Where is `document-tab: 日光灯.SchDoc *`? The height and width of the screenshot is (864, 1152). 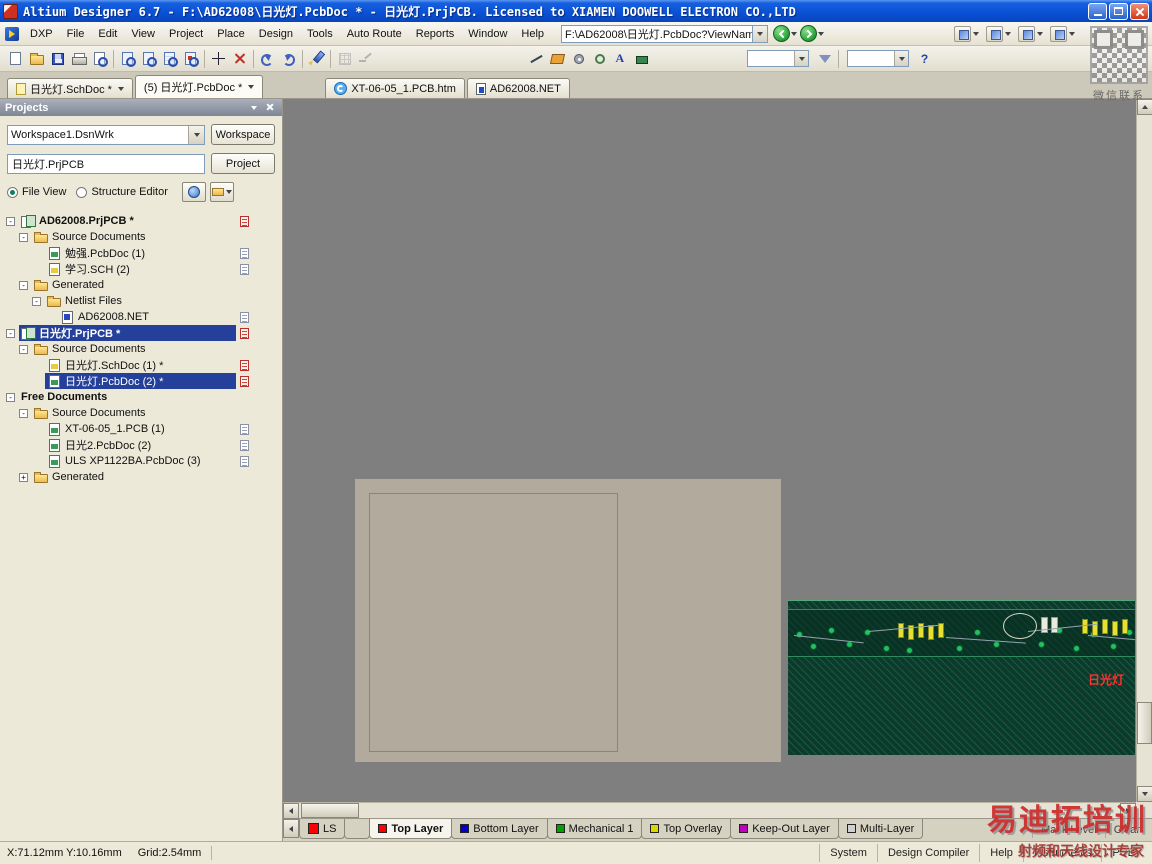 document-tab: 日光灯.SchDoc * is located at coordinates (70, 88).